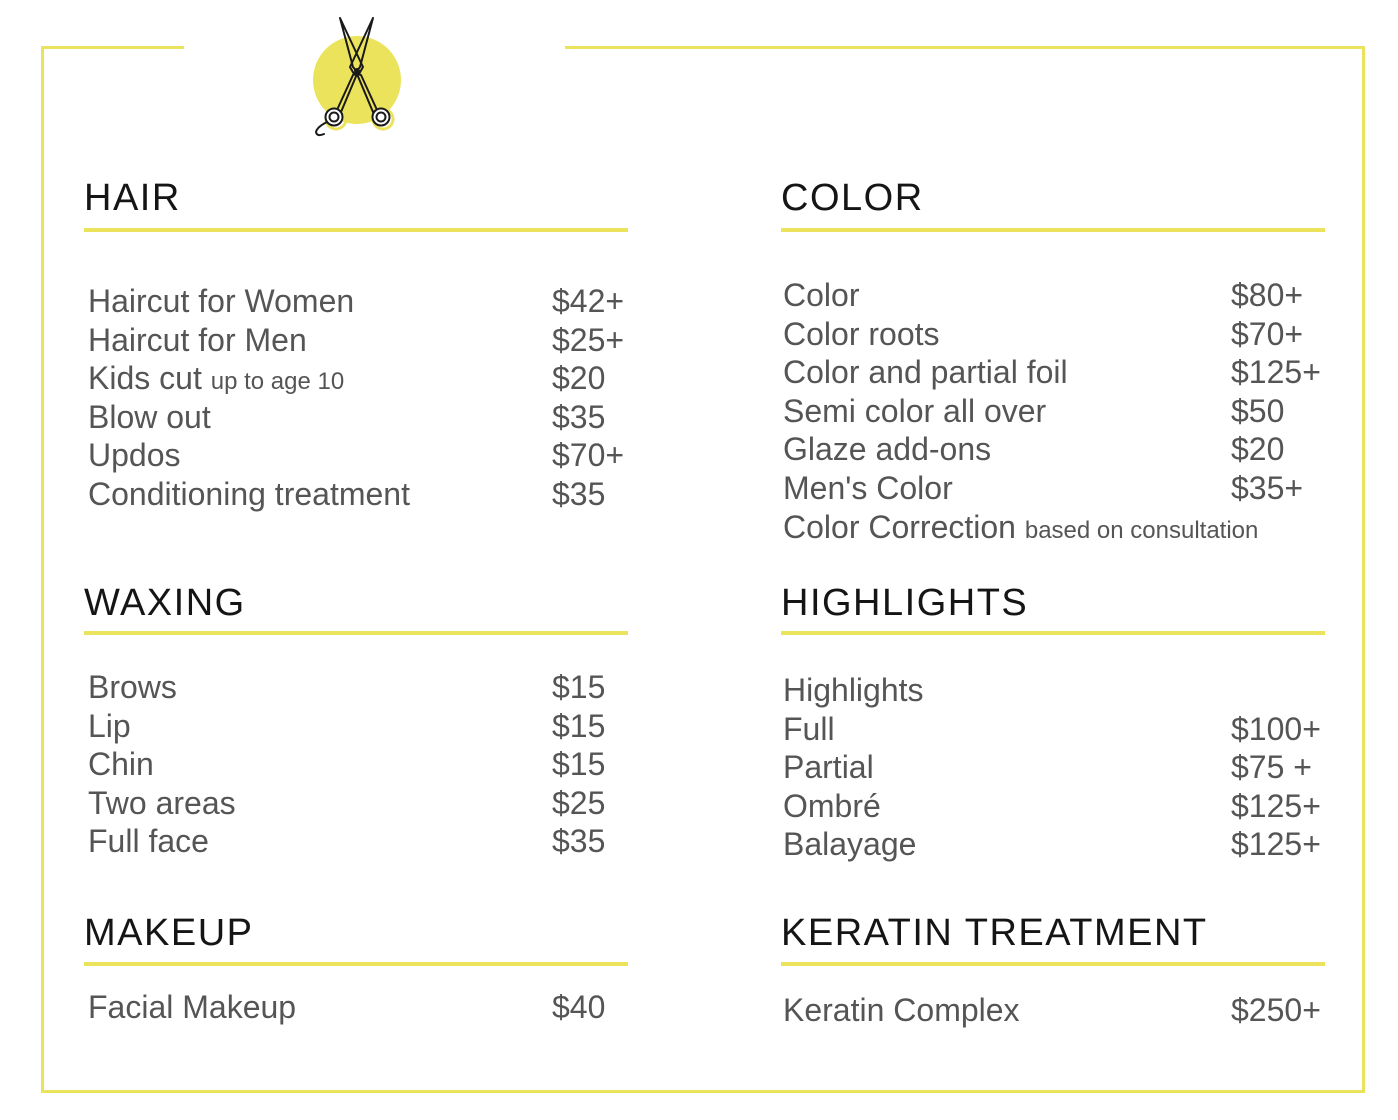  Describe the element at coordinates (1271, 767) in the screenshot. I see `service-price: $75 +` at that location.